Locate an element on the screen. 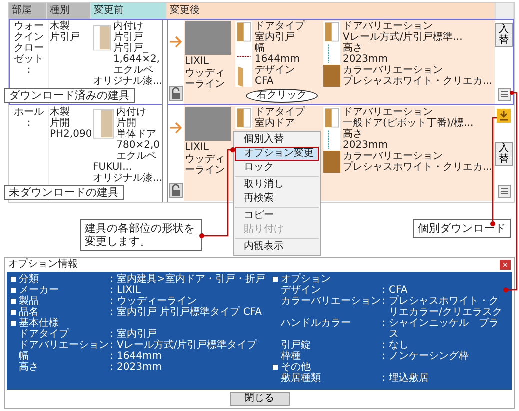  product-name: ウッディーライン is located at coordinates (205, 165).